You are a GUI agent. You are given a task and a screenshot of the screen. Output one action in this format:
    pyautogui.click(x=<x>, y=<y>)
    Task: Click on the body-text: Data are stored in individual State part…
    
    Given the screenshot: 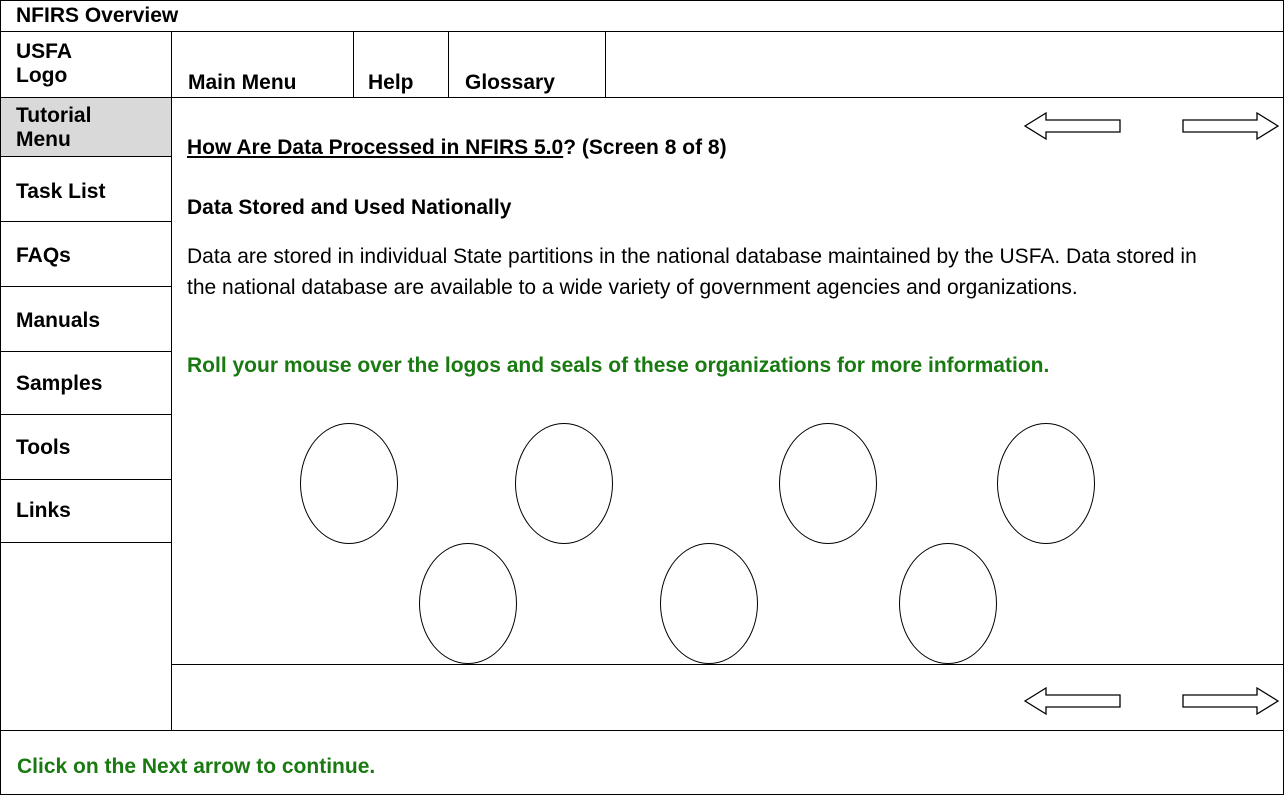 What is the action you would take?
    pyautogui.click(x=692, y=272)
    